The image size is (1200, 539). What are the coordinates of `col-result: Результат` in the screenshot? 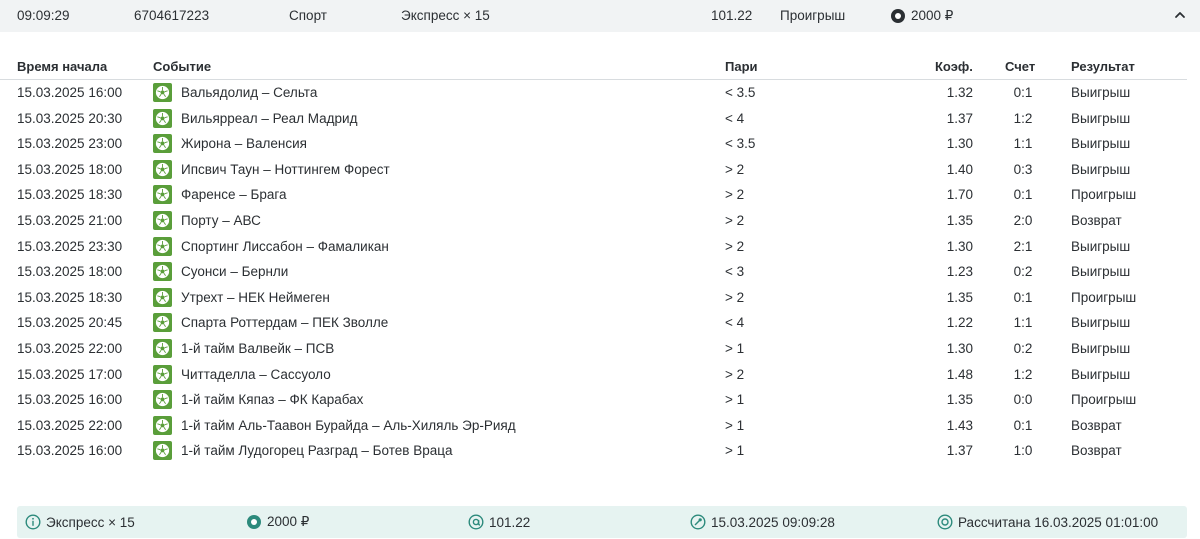 It's located at (1103, 66).